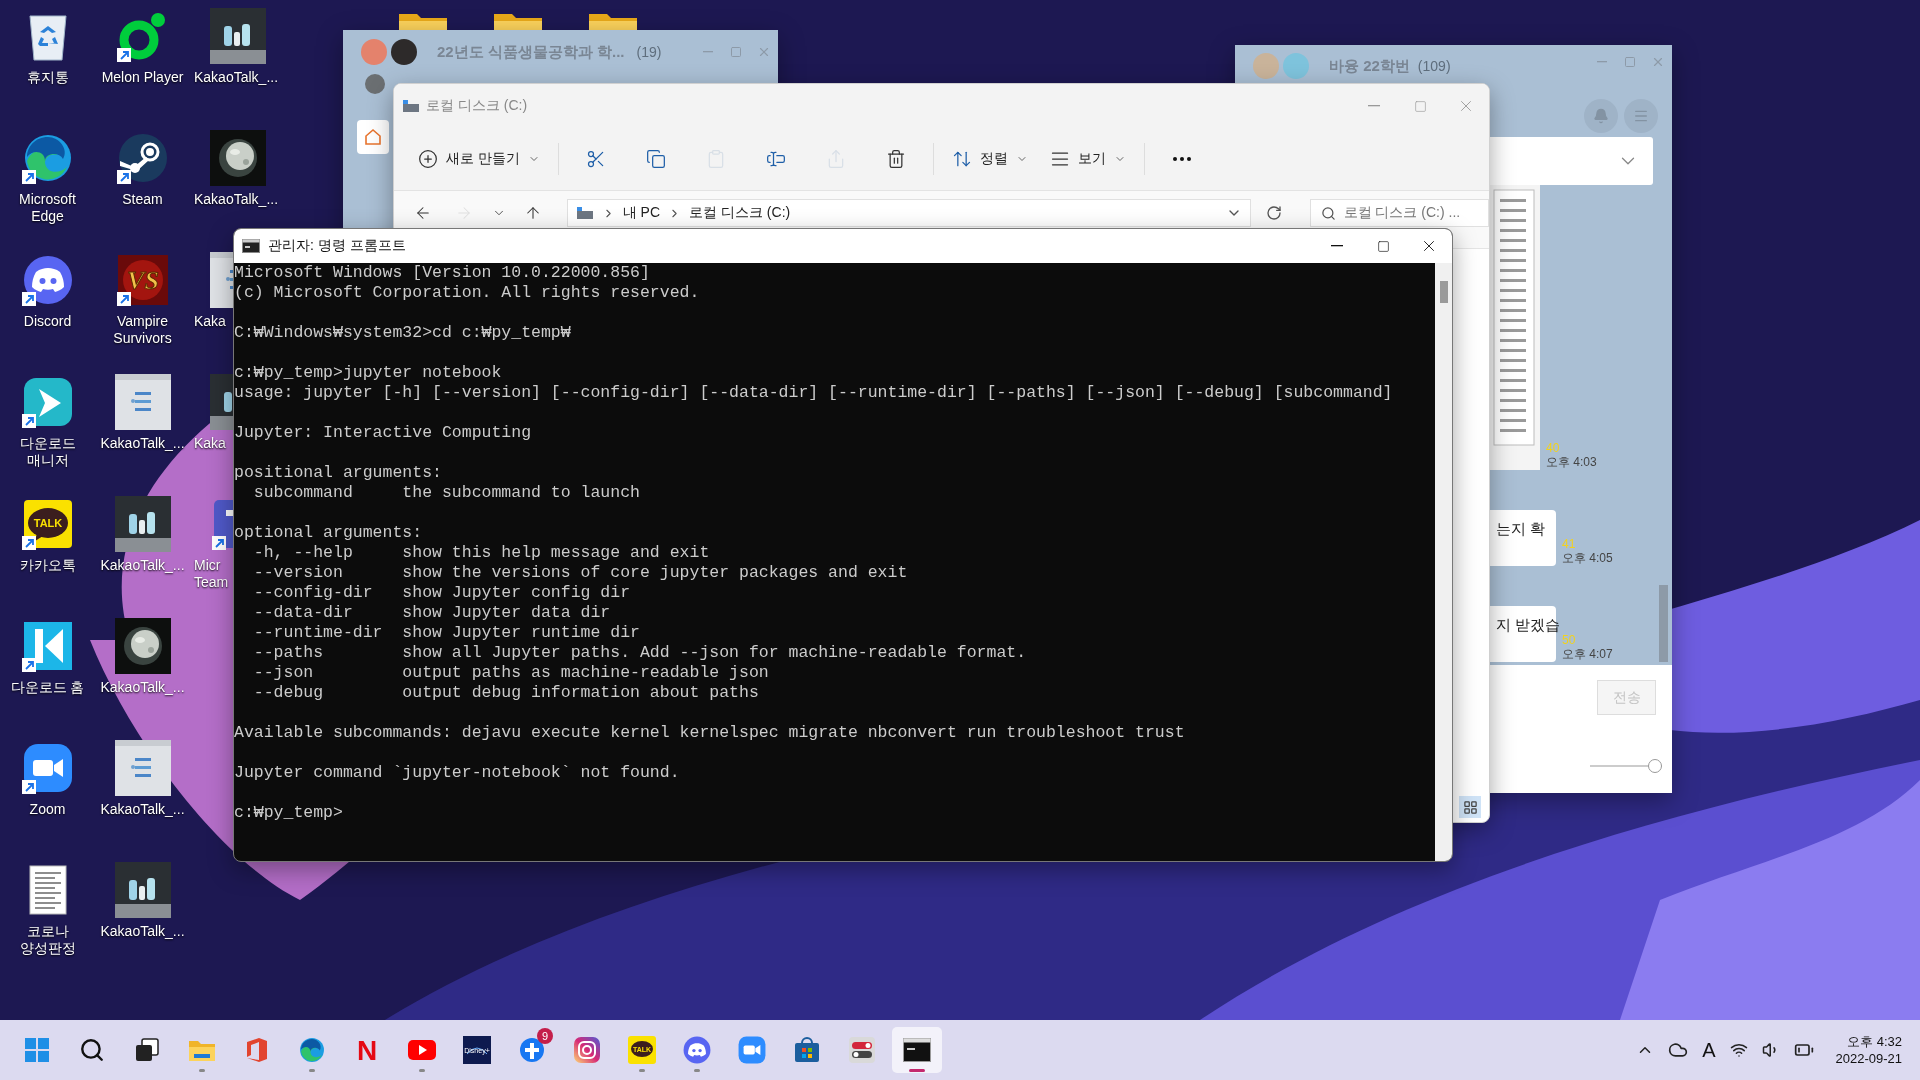  Describe the element at coordinates (1868, 1058) in the screenshot. I see `clock-date: 2022-09-21` at that location.